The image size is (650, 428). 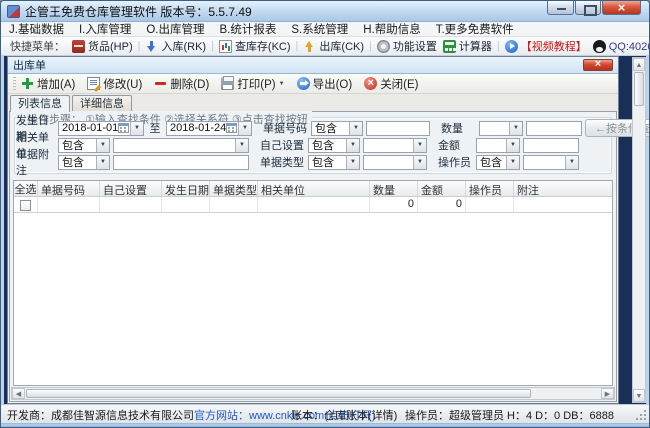 What do you see at coordinates (181, 162) in the screenshot?
I see `note-input` at bounding box center [181, 162].